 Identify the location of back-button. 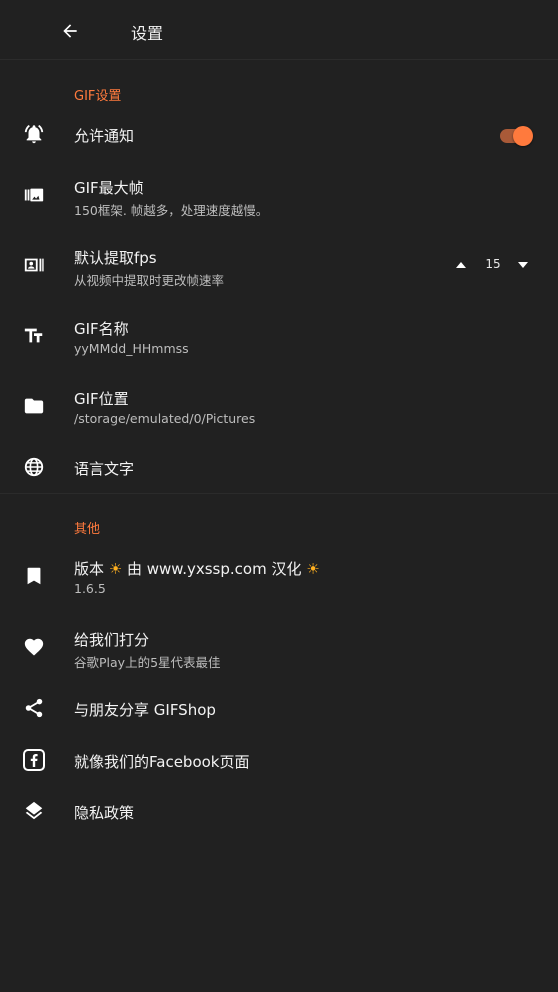
(70, 31).